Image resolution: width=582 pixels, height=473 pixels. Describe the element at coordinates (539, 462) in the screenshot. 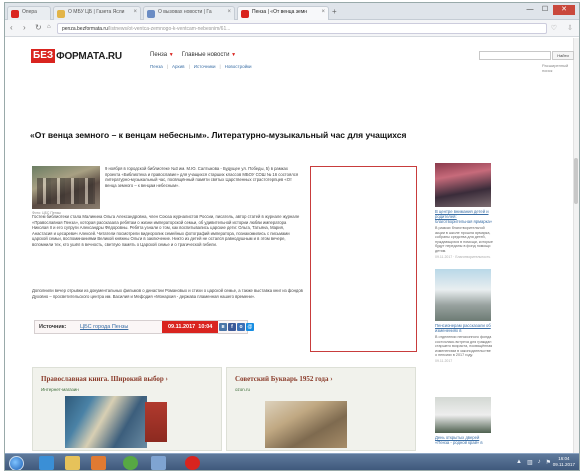

I see `tray-volume-icon: ♪` at that location.